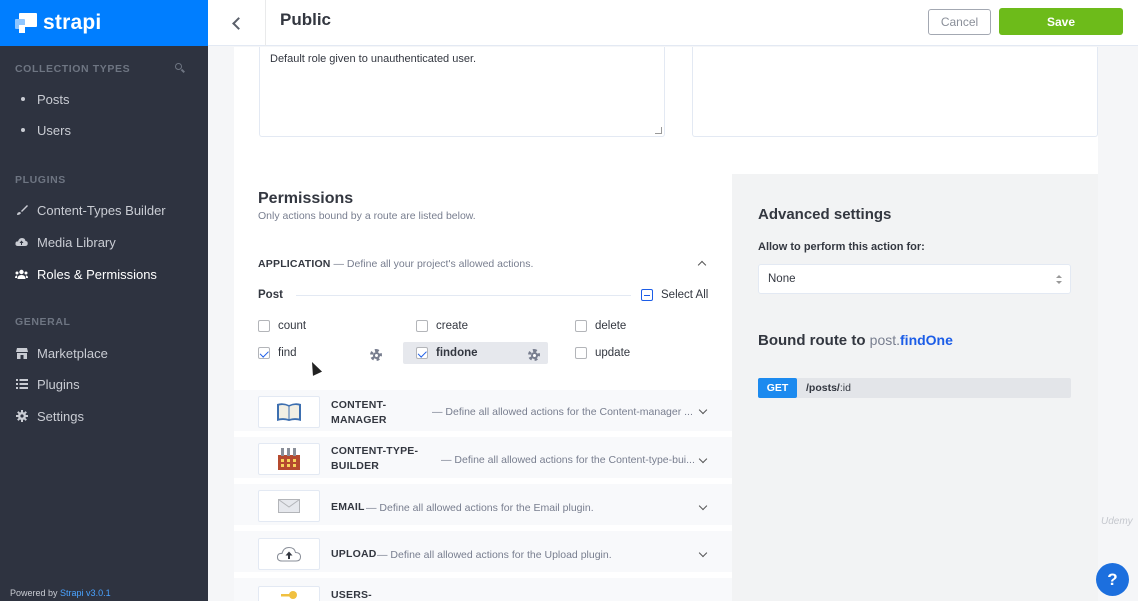  I want to click on permission-label: findone, so click(457, 353).